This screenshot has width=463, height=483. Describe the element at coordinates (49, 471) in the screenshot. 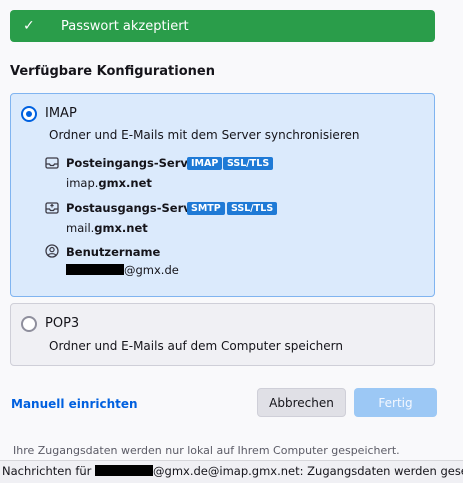

I see `status-prefix: Nachrichten für` at that location.